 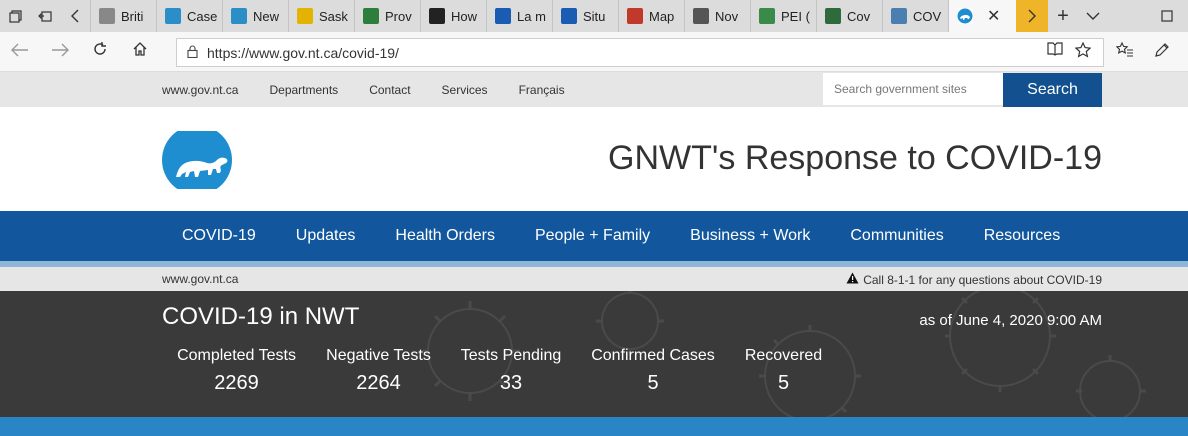 What do you see at coordinates (1063, 16) in the screenshot?
I see `new-tab-icon: +` at bounding box center [1063, 16].